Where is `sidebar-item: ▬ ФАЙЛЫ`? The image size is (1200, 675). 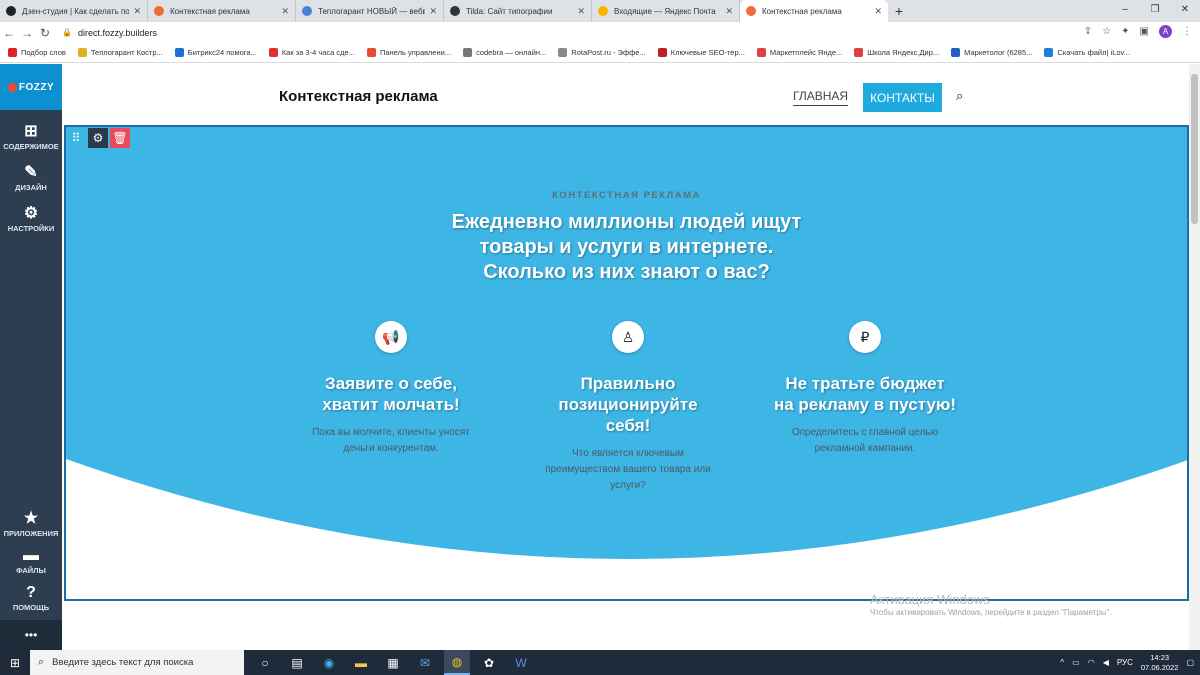 sidebar-item: ▬ ФАЙЛЫ is located at coordinates (31, 560).